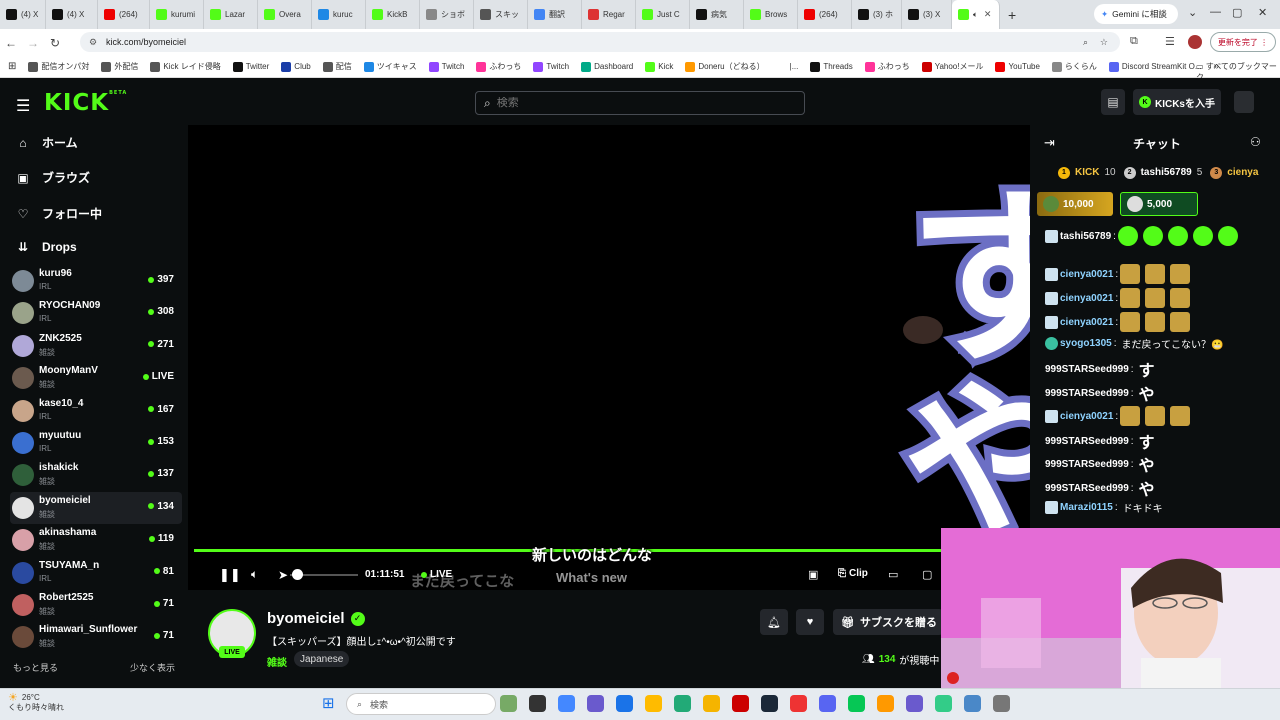  Describe the element at coordinates (1085, 42) in the screenshot. I see `zoom-icon: ⌕` at that location.